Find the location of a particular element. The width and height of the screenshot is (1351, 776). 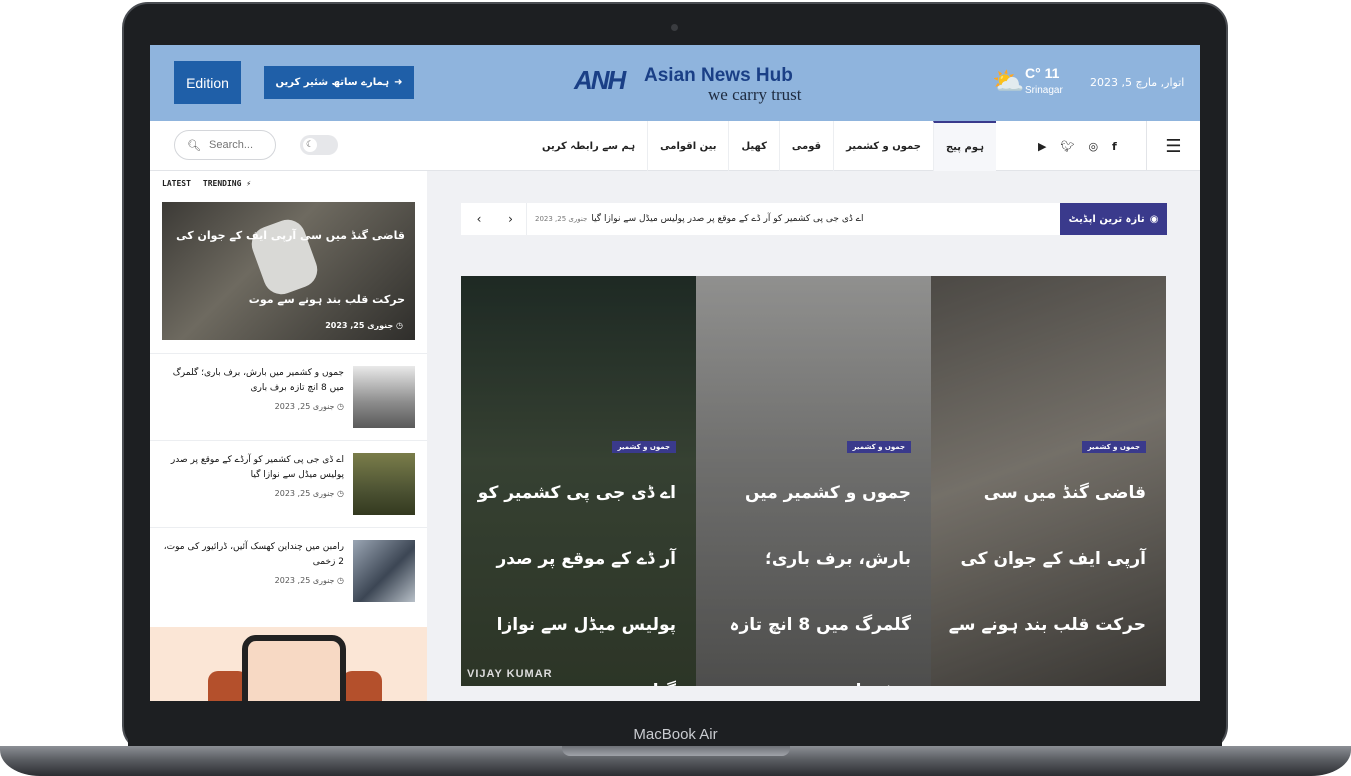

nav-item-jammu-kashmir: جموں و کشمیر is located at coordinates (883, 146).